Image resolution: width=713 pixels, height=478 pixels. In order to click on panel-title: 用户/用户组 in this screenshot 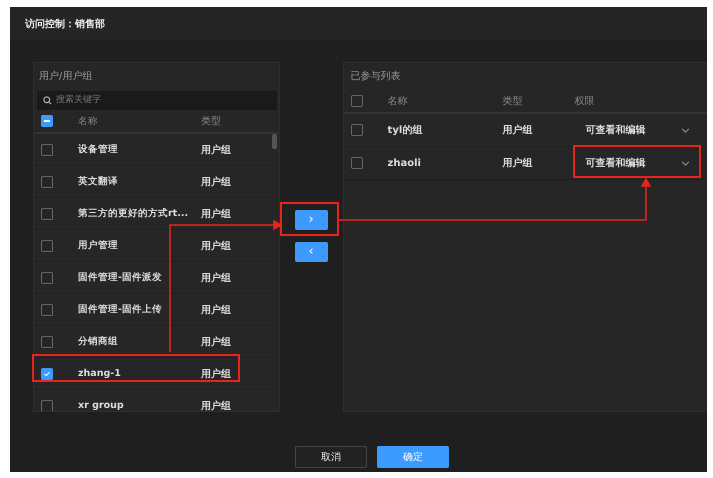, I will do `click(66, 77)`.